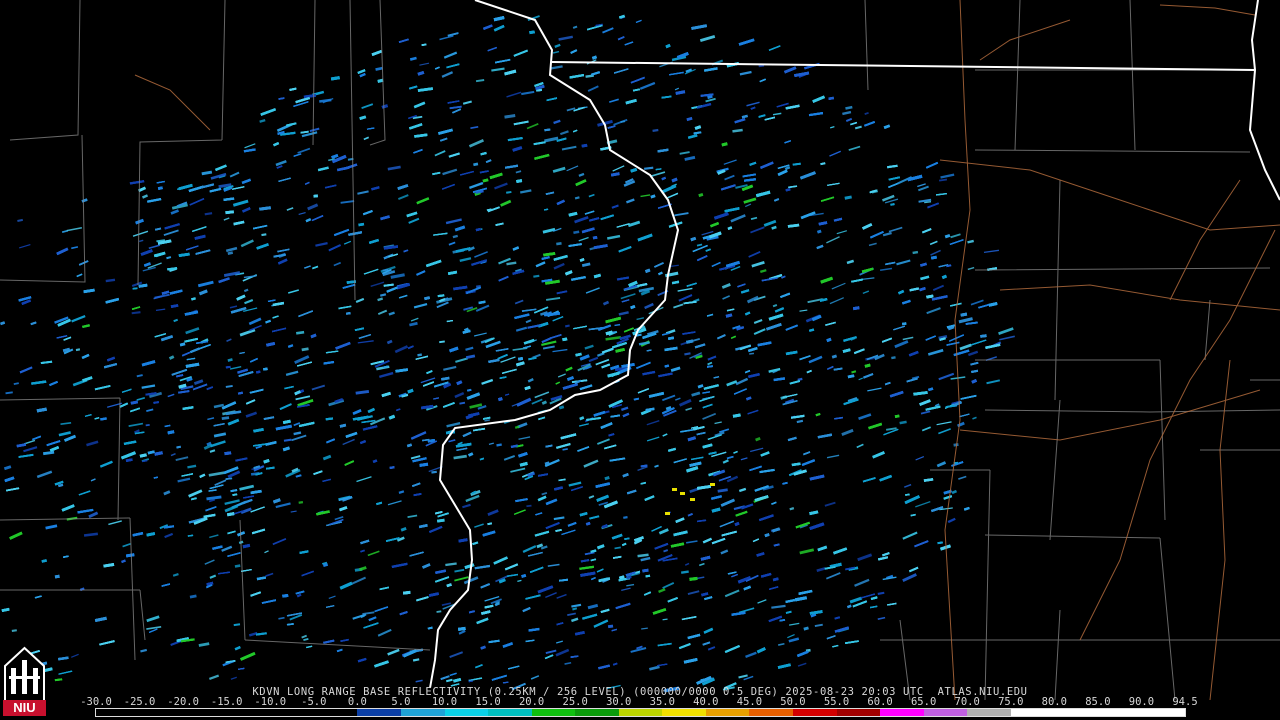 Image resolution: width=1280 pixels, height=720 pixels. I want to click on colorbar-label: 60.0, so click(880, 702).